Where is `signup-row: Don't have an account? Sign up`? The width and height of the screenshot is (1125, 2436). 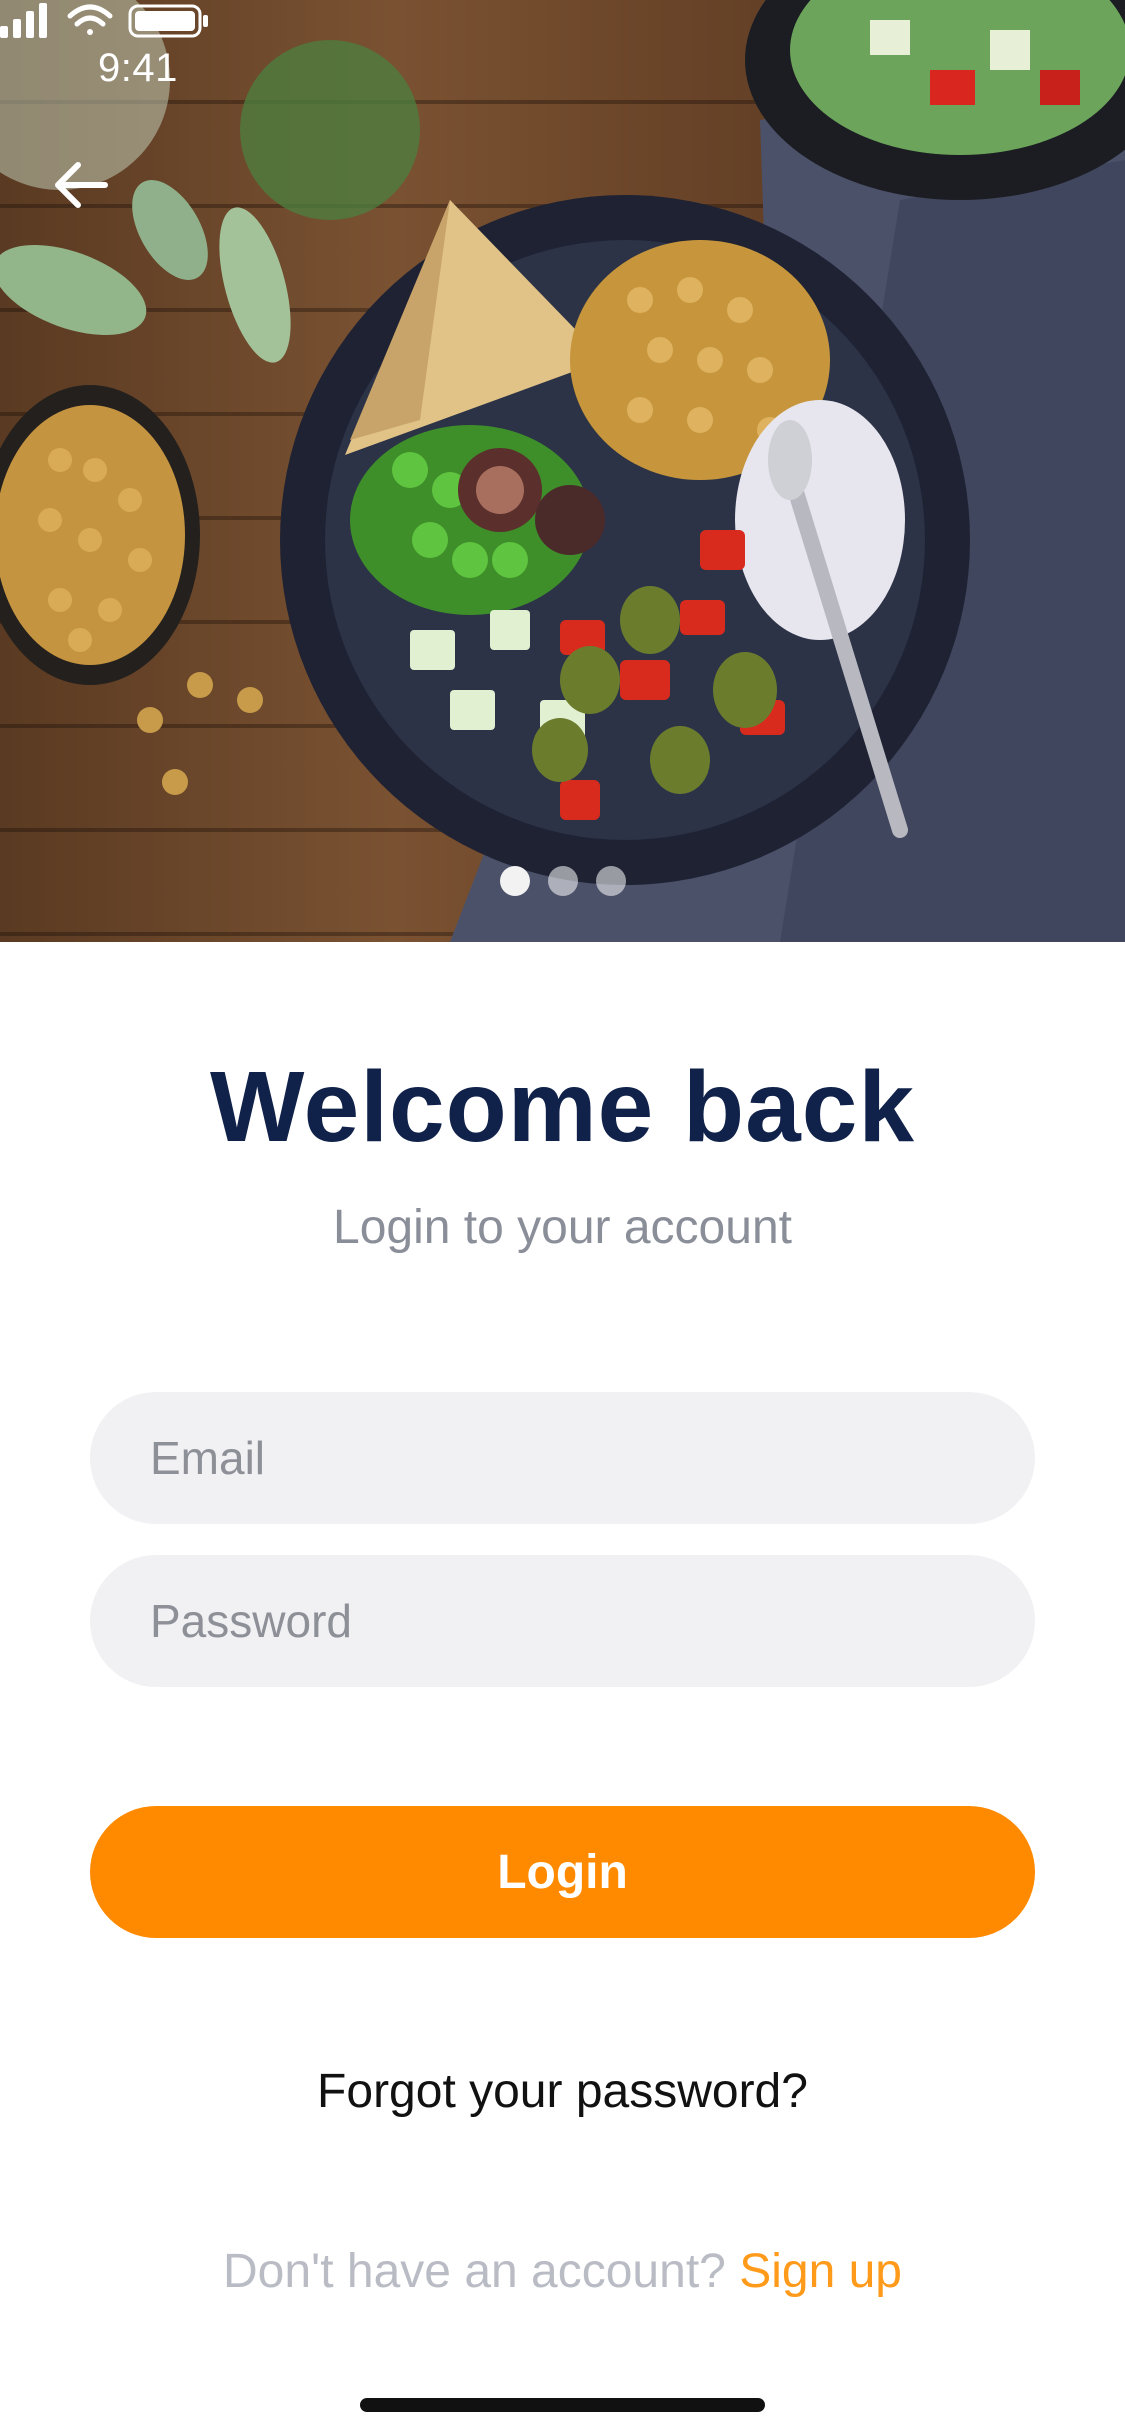
signup-row: Don't have an account? Sign up is located at coordinates (562, 2271).